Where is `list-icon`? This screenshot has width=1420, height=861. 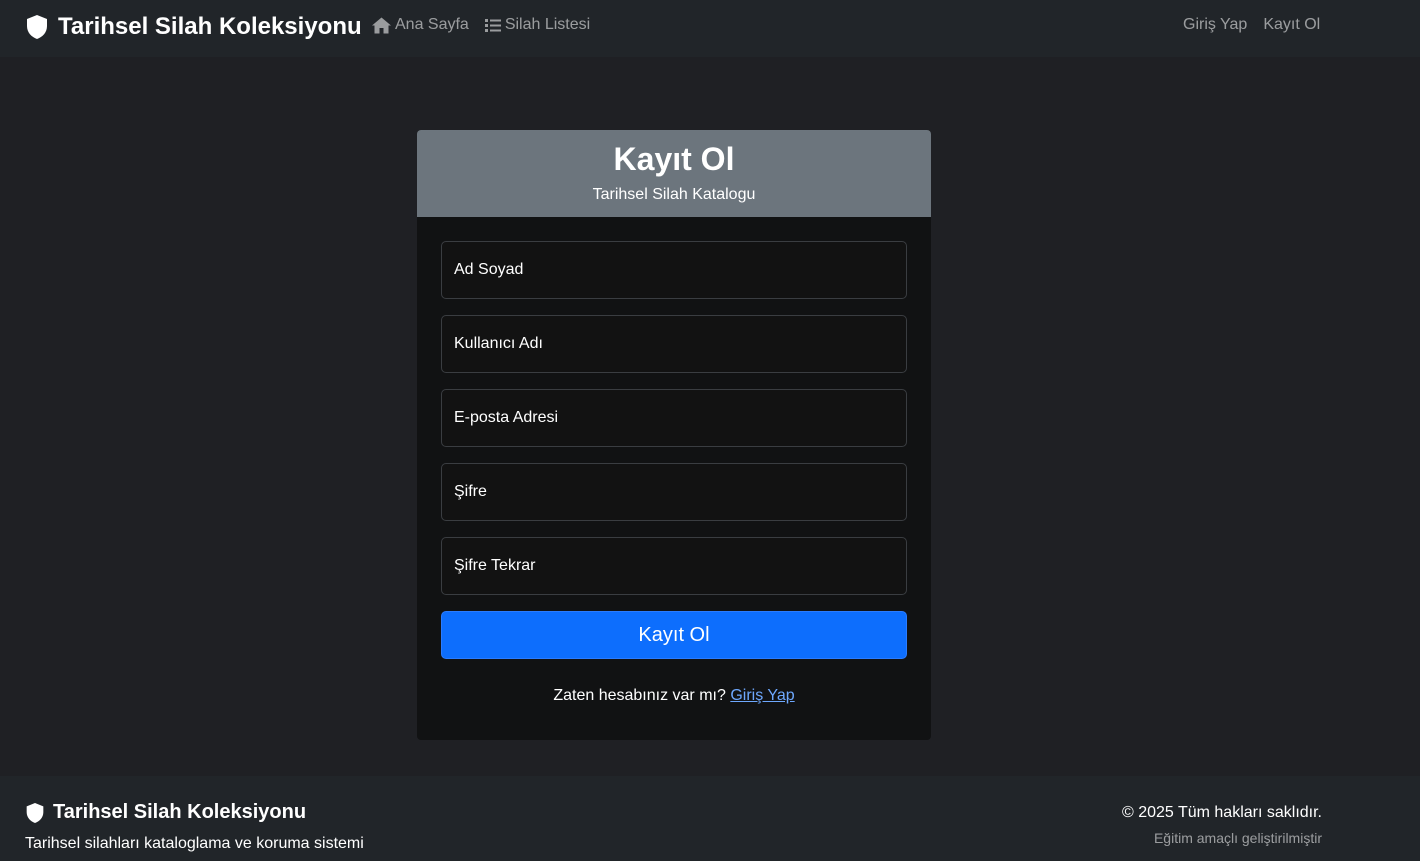
list-icon is located at coordinates (492, 25).